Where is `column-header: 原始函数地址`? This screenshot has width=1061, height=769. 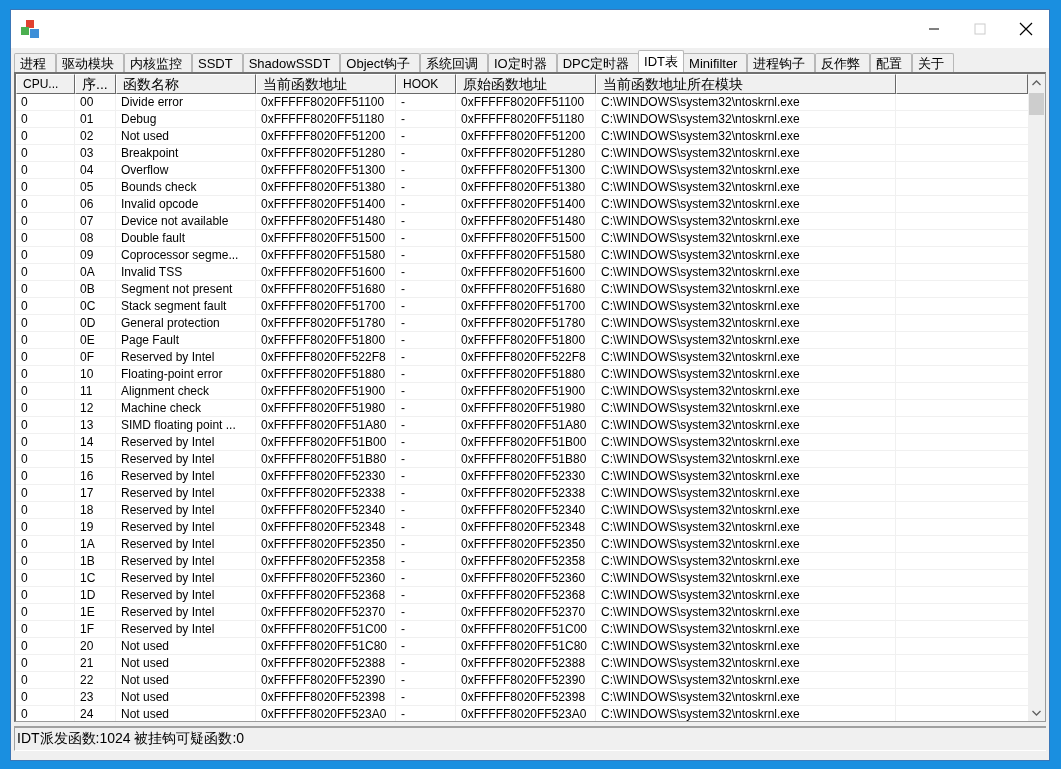
column-header: 原始函数地址 is located at coordinates (526, 84).